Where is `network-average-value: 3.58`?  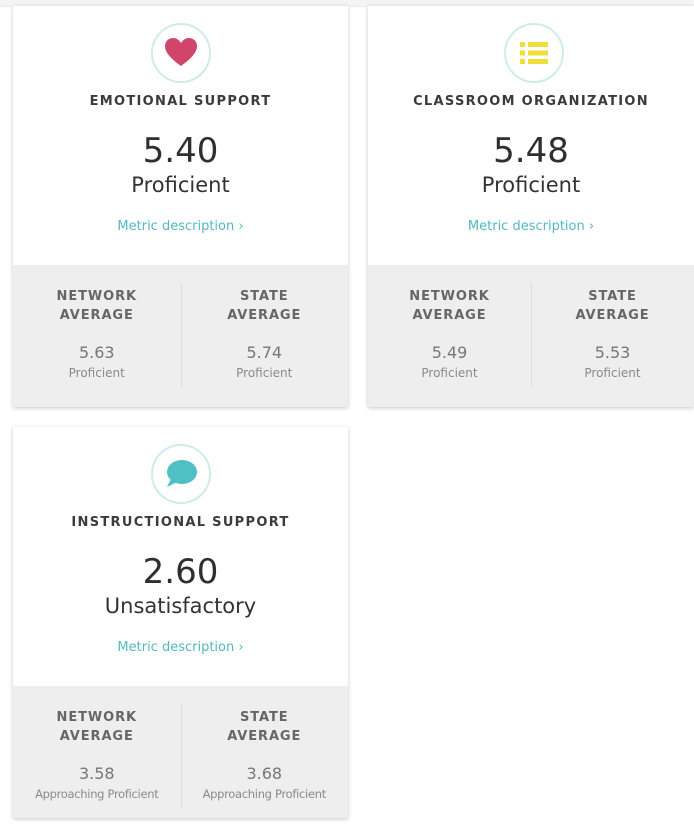
network-average-value: 3.58 is located at coordinates (96, 773).